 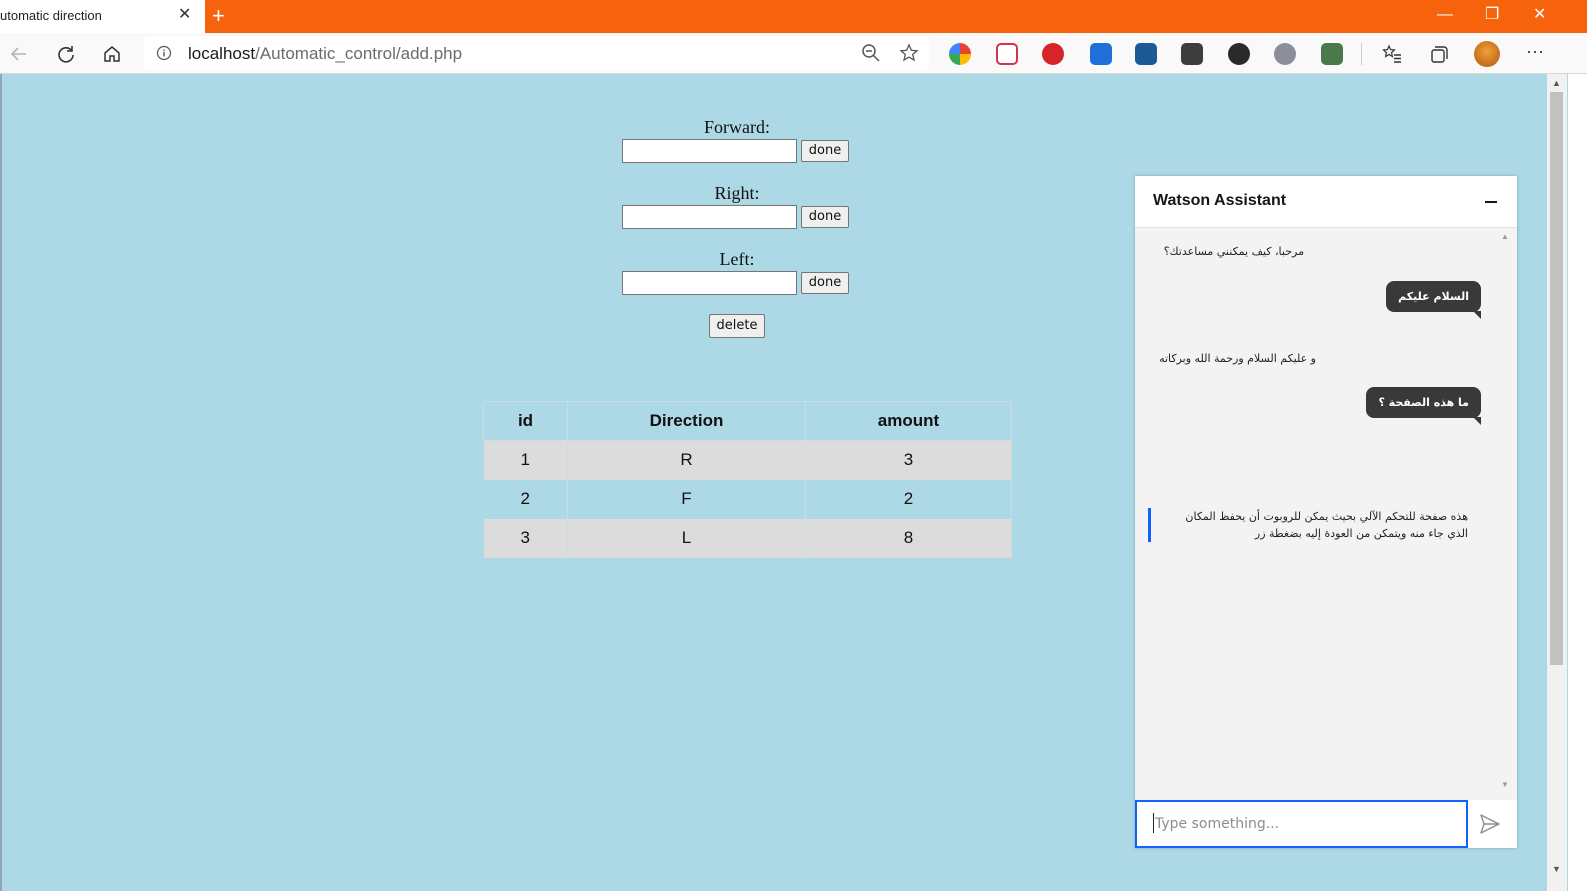 I want to click on table-header-row: id Direction amount, so click(x=747, y=421).